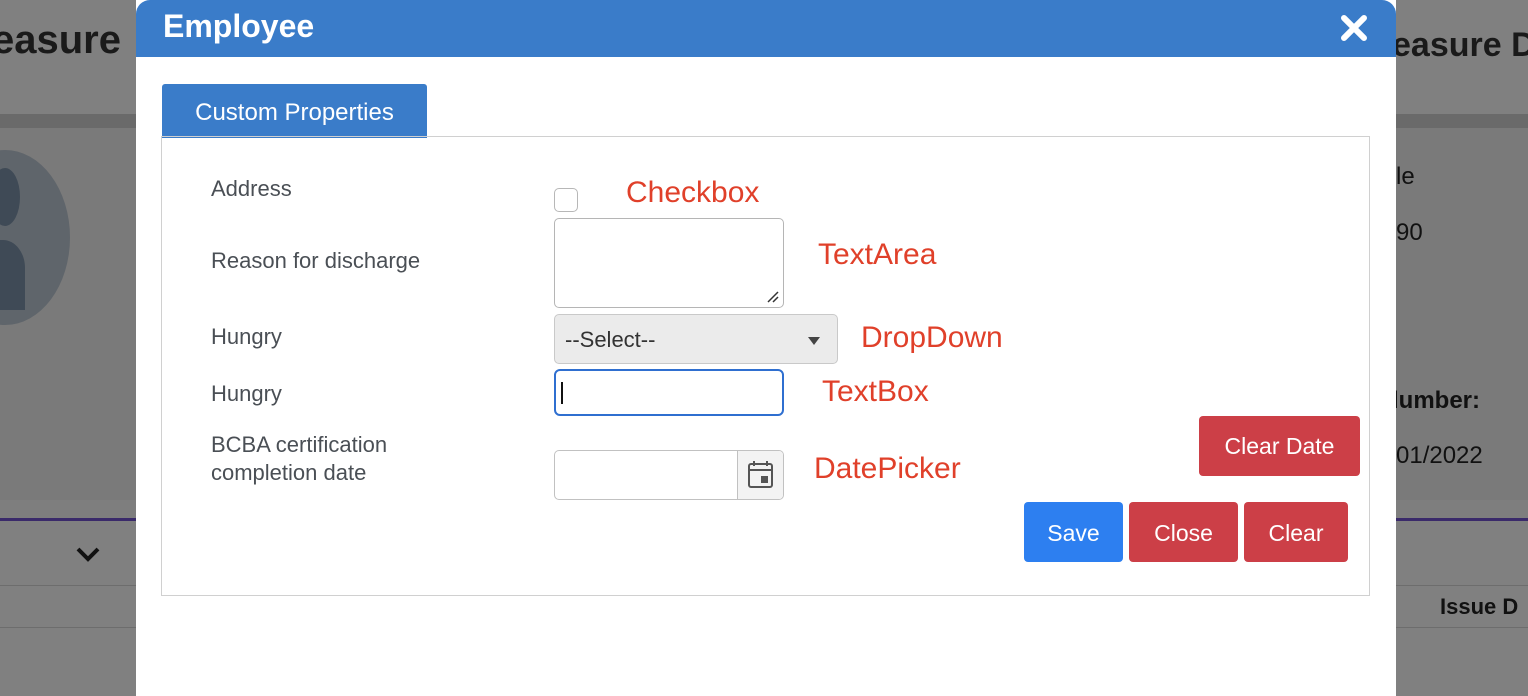  I want to click on background-title-left: easure, so click(60, 40).